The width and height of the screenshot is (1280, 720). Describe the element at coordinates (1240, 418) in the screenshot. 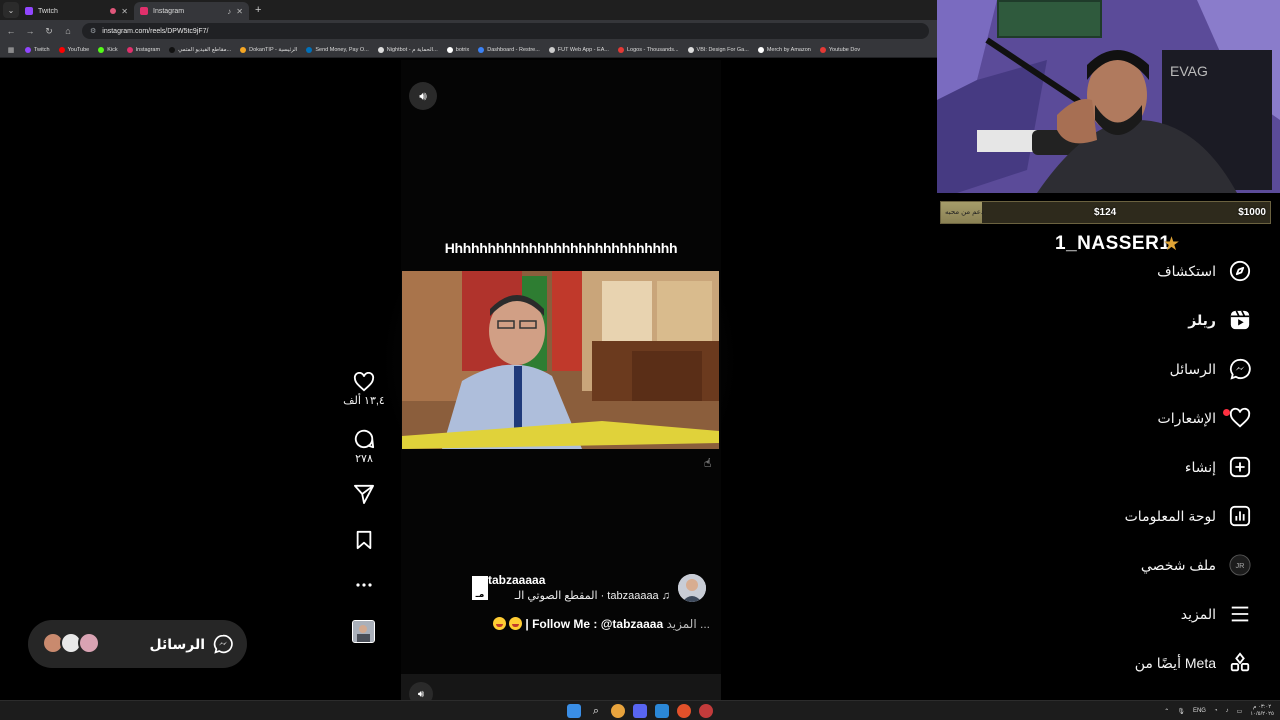

I see `heart-icon` at that location.